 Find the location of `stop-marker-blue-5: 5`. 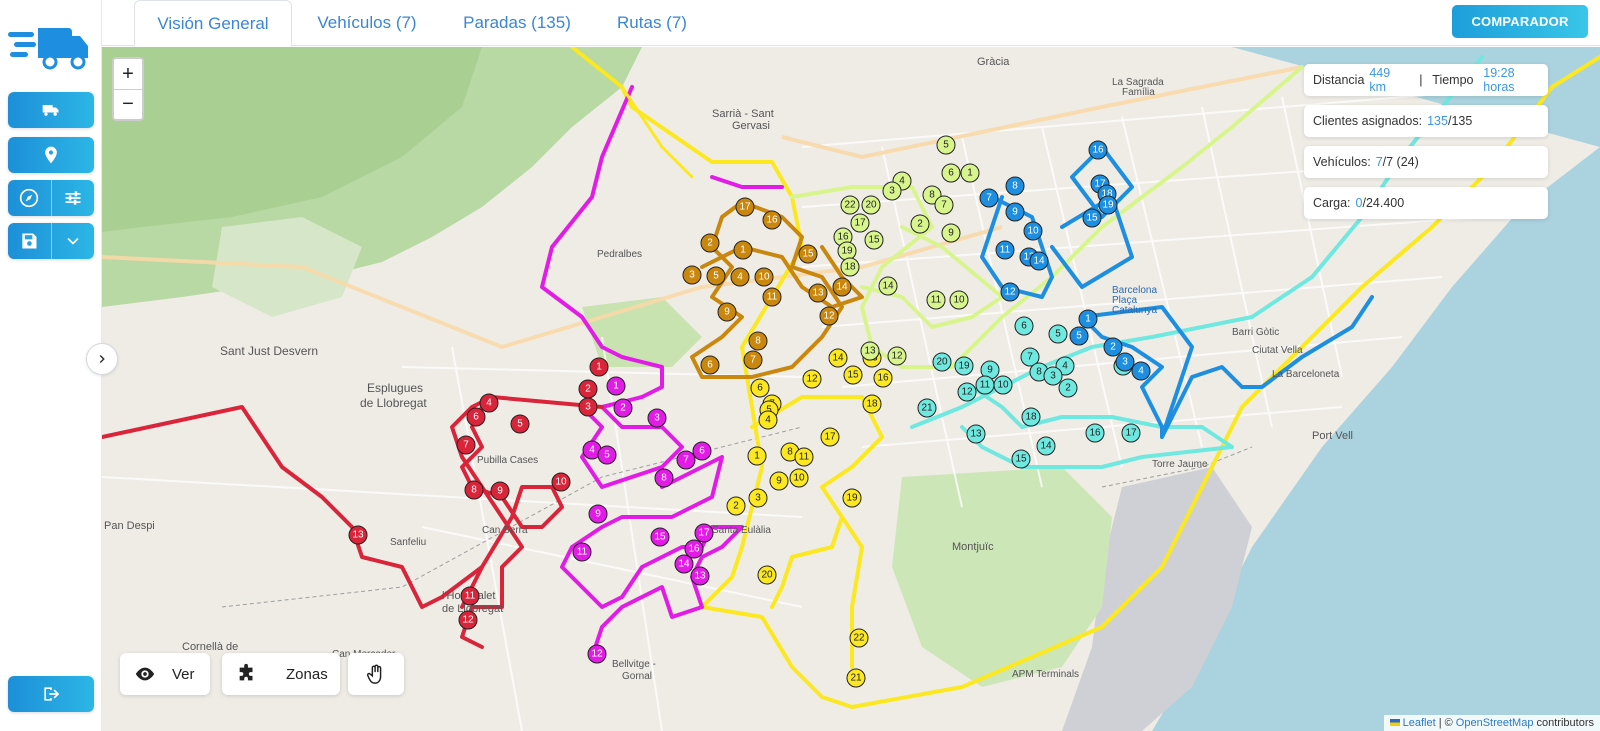

stop-marker-blue-5: 5 is located at coordinates (1079, 336).